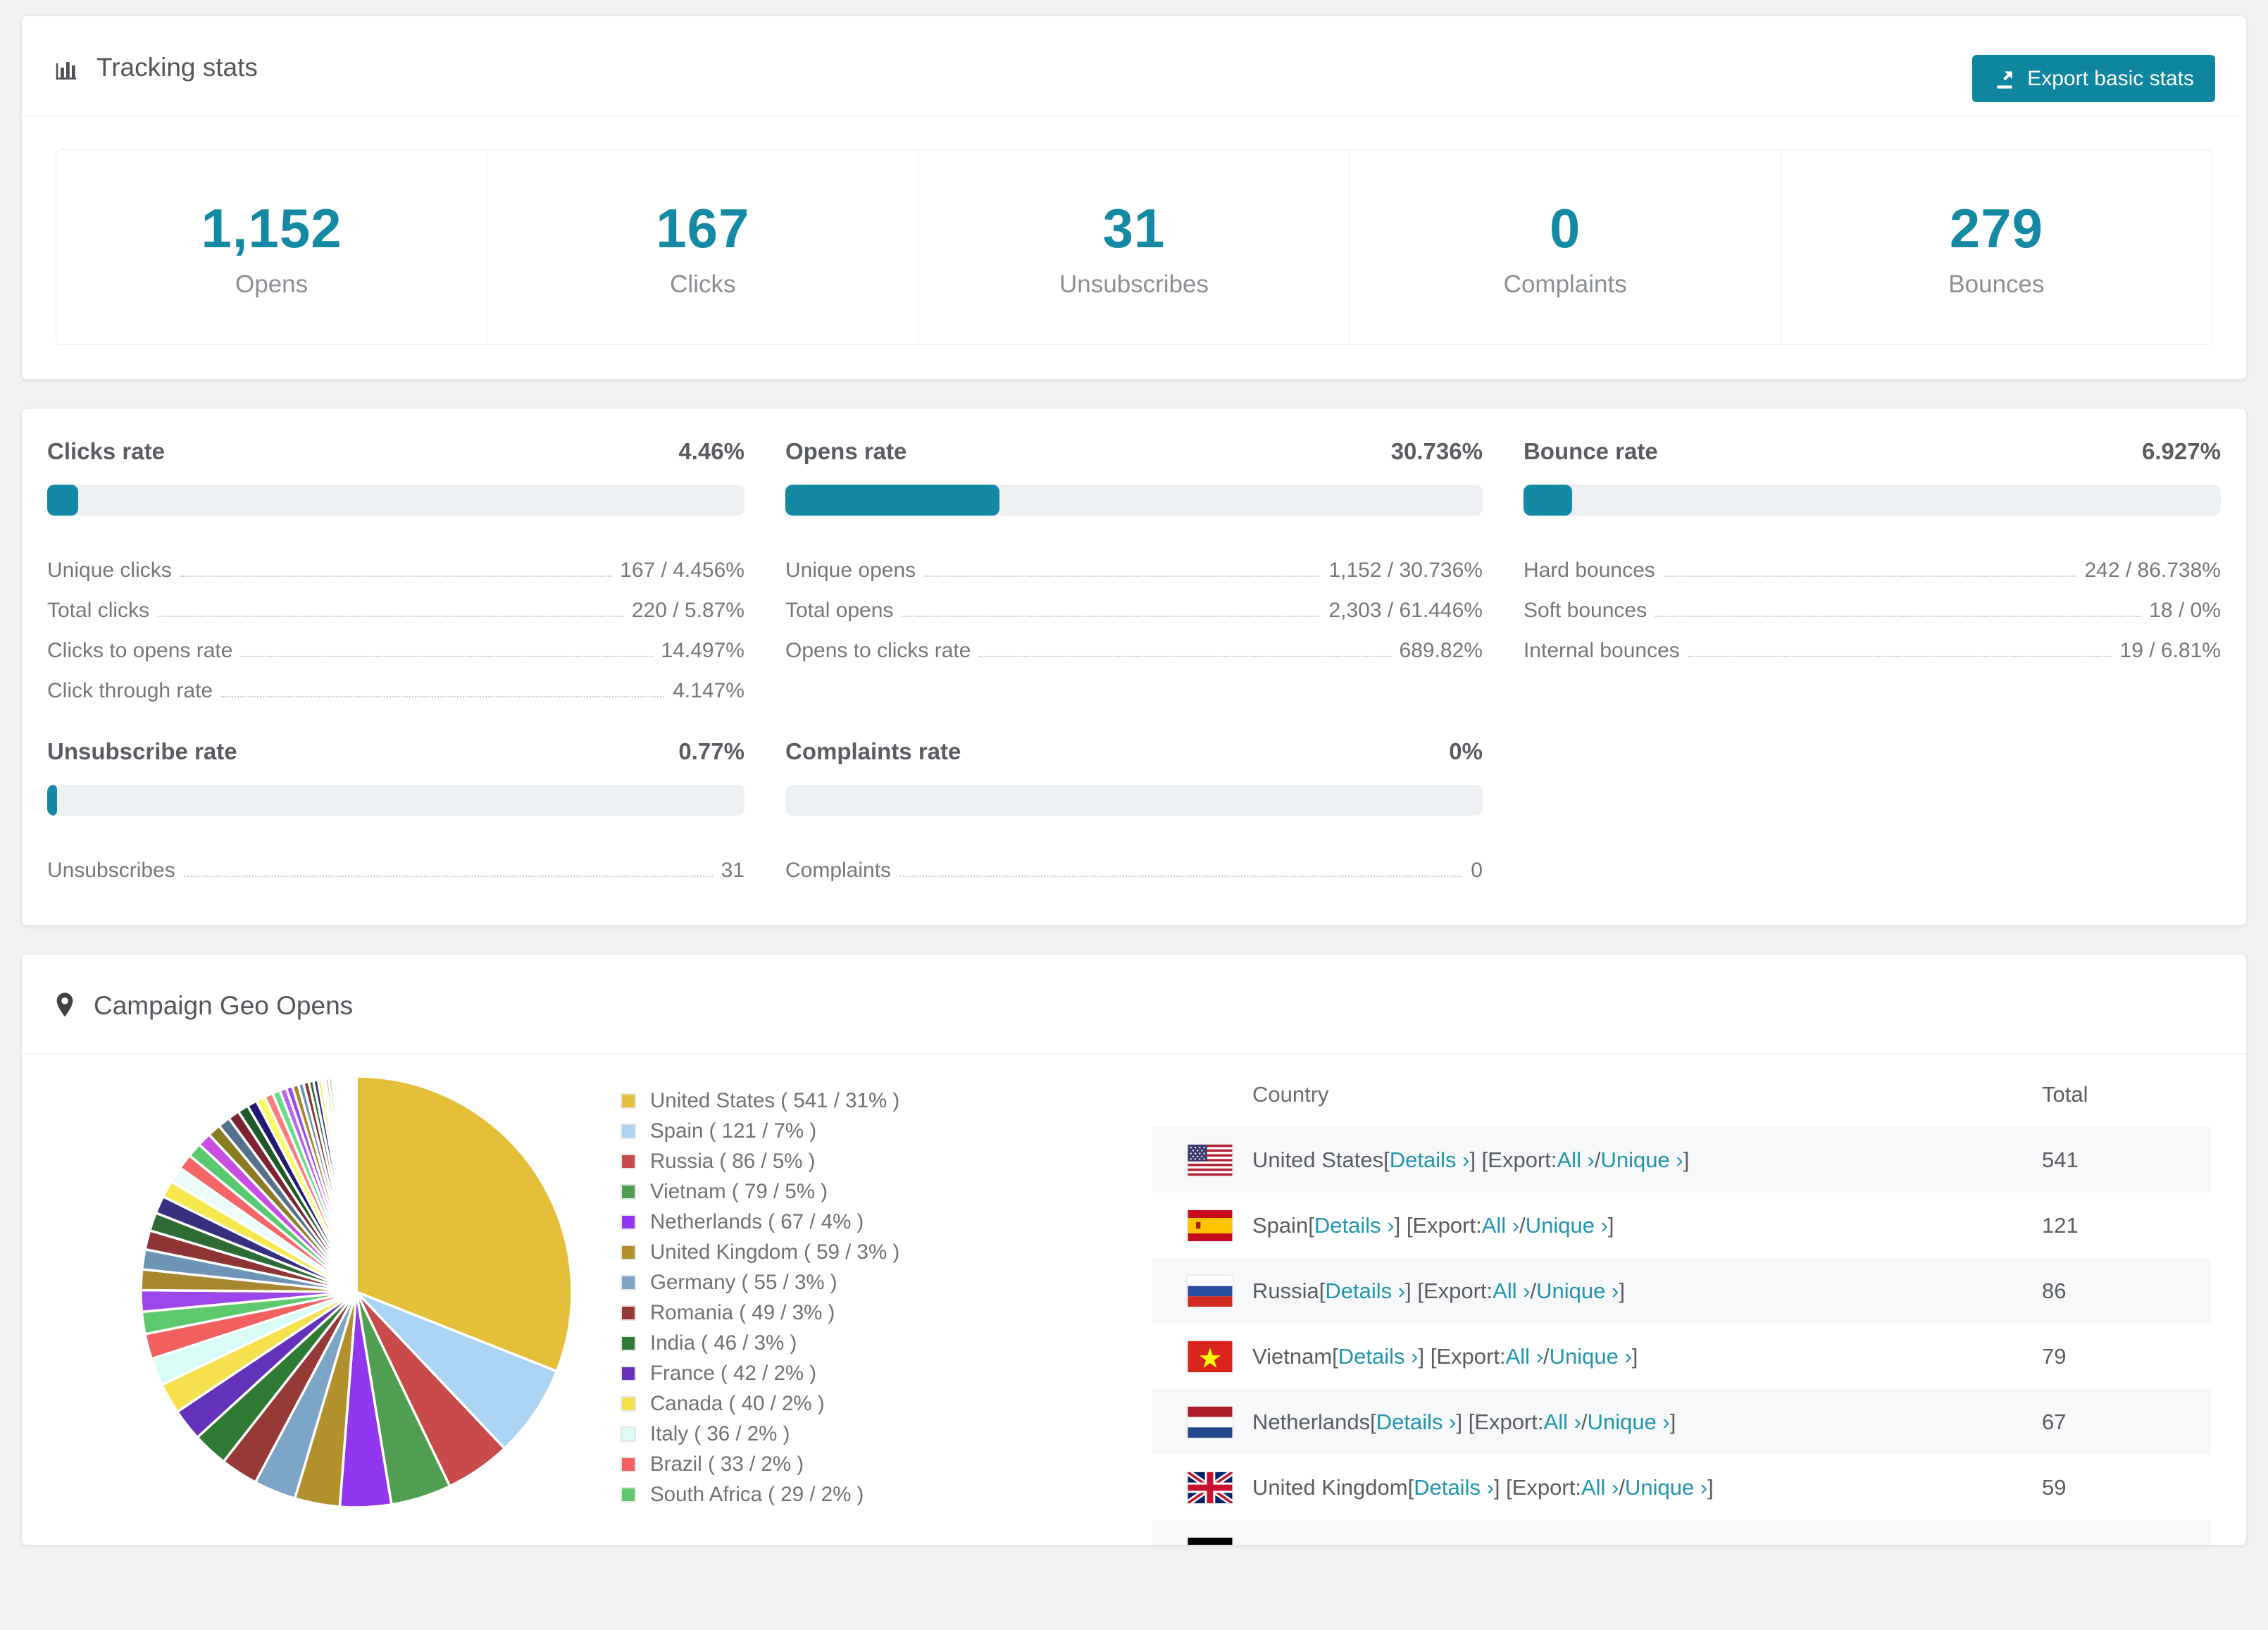 The height and width of the screenshot is (1630, 2268). Describe the element at coordinates (396, 751) in the screenshot. I see `rate-head: Unsubscribe rate 0.77%` at that location.